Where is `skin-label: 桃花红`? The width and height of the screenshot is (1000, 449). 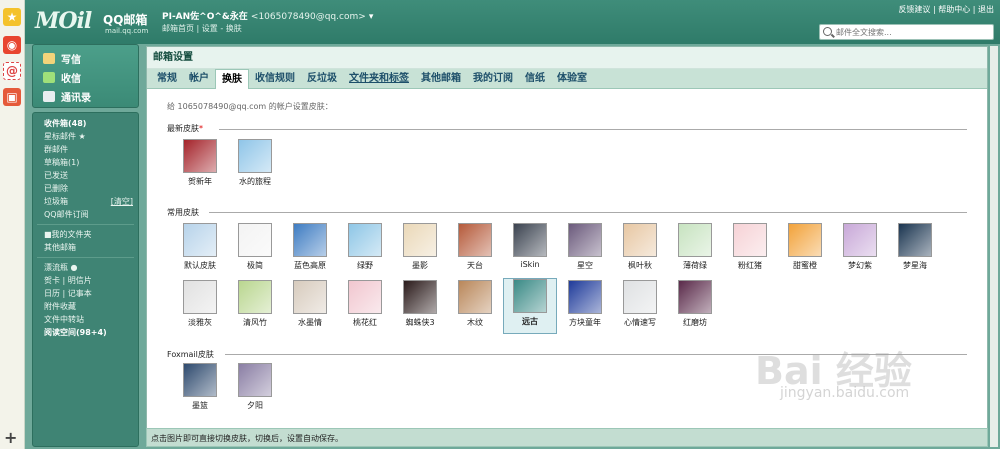 skin-label: 桃花红 is located at coordinates (365, 322).